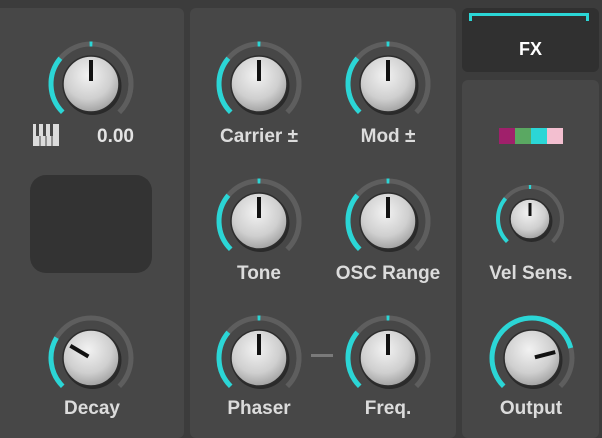 This screenshot has width=602, height=438. What do you see at coordinates (91, 84) in the screenshot?
I see `pitch-knob` at bounding box center [91, 84].